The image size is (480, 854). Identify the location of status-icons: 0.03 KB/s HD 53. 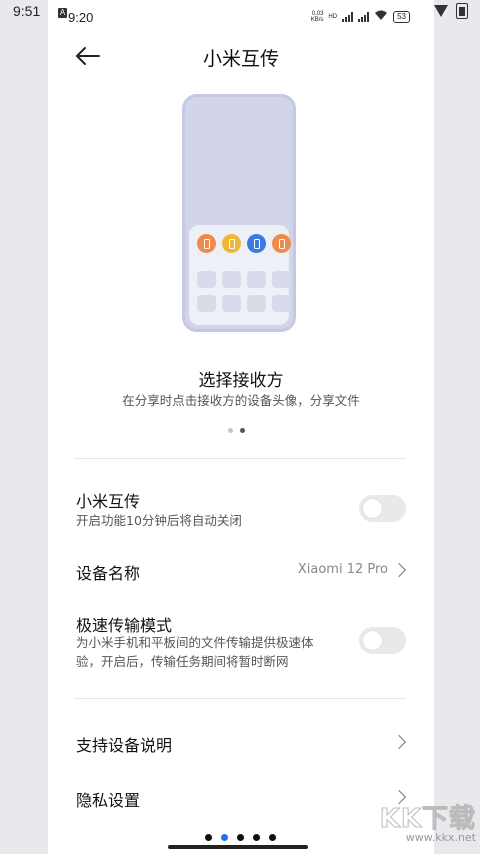
(360, 17).